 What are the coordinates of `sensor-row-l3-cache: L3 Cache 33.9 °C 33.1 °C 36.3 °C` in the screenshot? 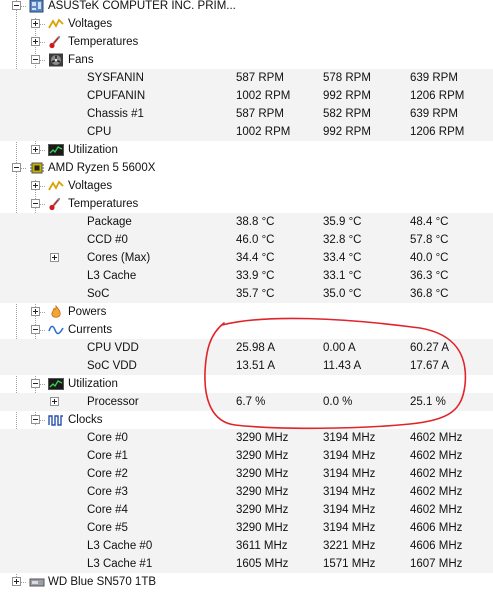 It's located at (246, 276).